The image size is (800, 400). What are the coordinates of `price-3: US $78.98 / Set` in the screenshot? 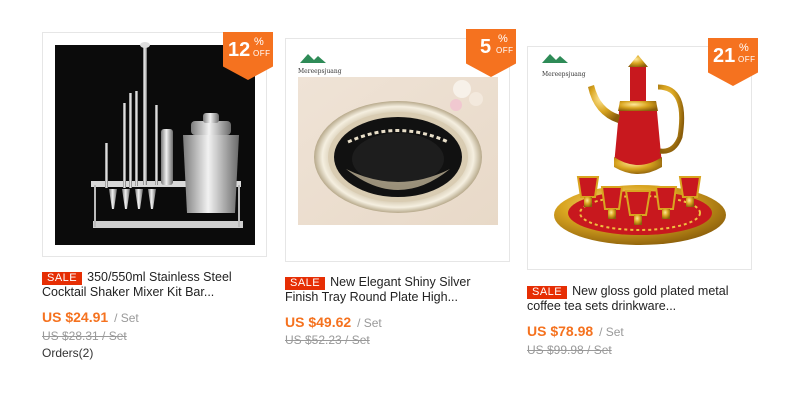 It's located at (575, 331).